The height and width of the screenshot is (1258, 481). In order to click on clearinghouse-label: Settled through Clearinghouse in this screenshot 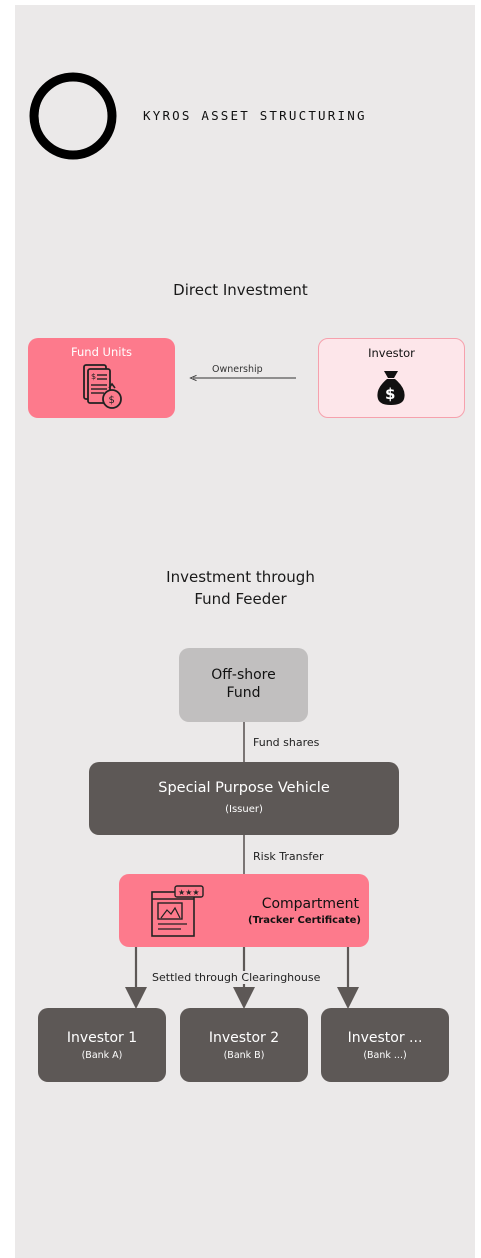, I will do `click(236, 977)`.